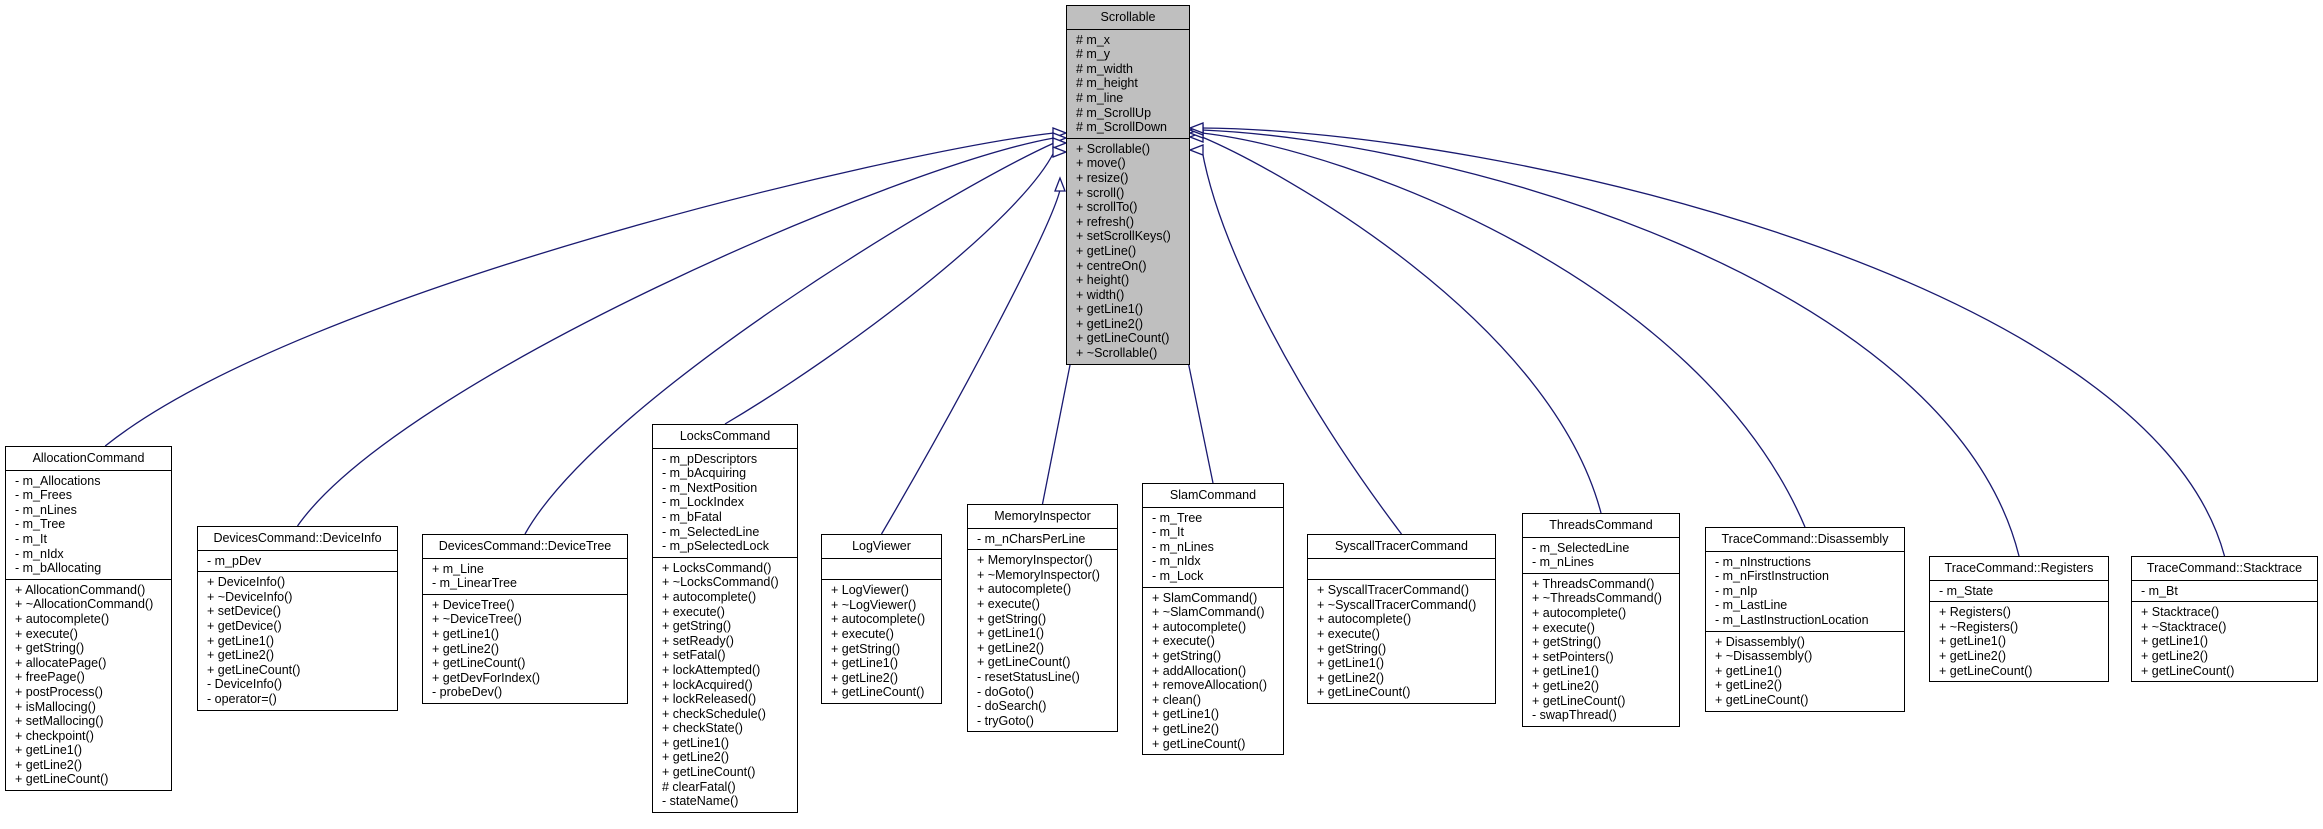  I want to click on class-attributes: - m_State, so click(2019, 592).